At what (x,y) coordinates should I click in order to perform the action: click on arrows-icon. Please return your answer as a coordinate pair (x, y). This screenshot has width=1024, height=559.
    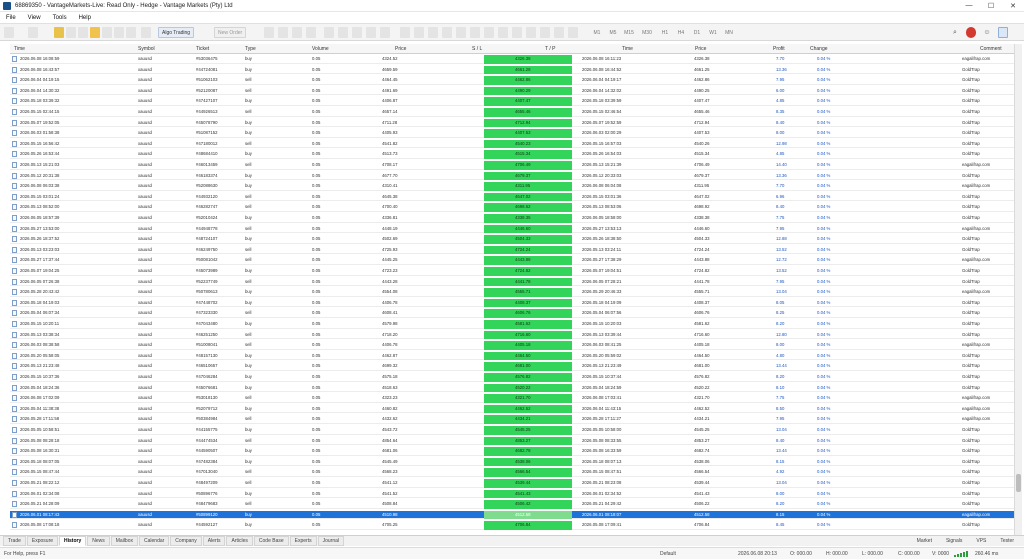
    Looking at the image, I should click on (559, 32).